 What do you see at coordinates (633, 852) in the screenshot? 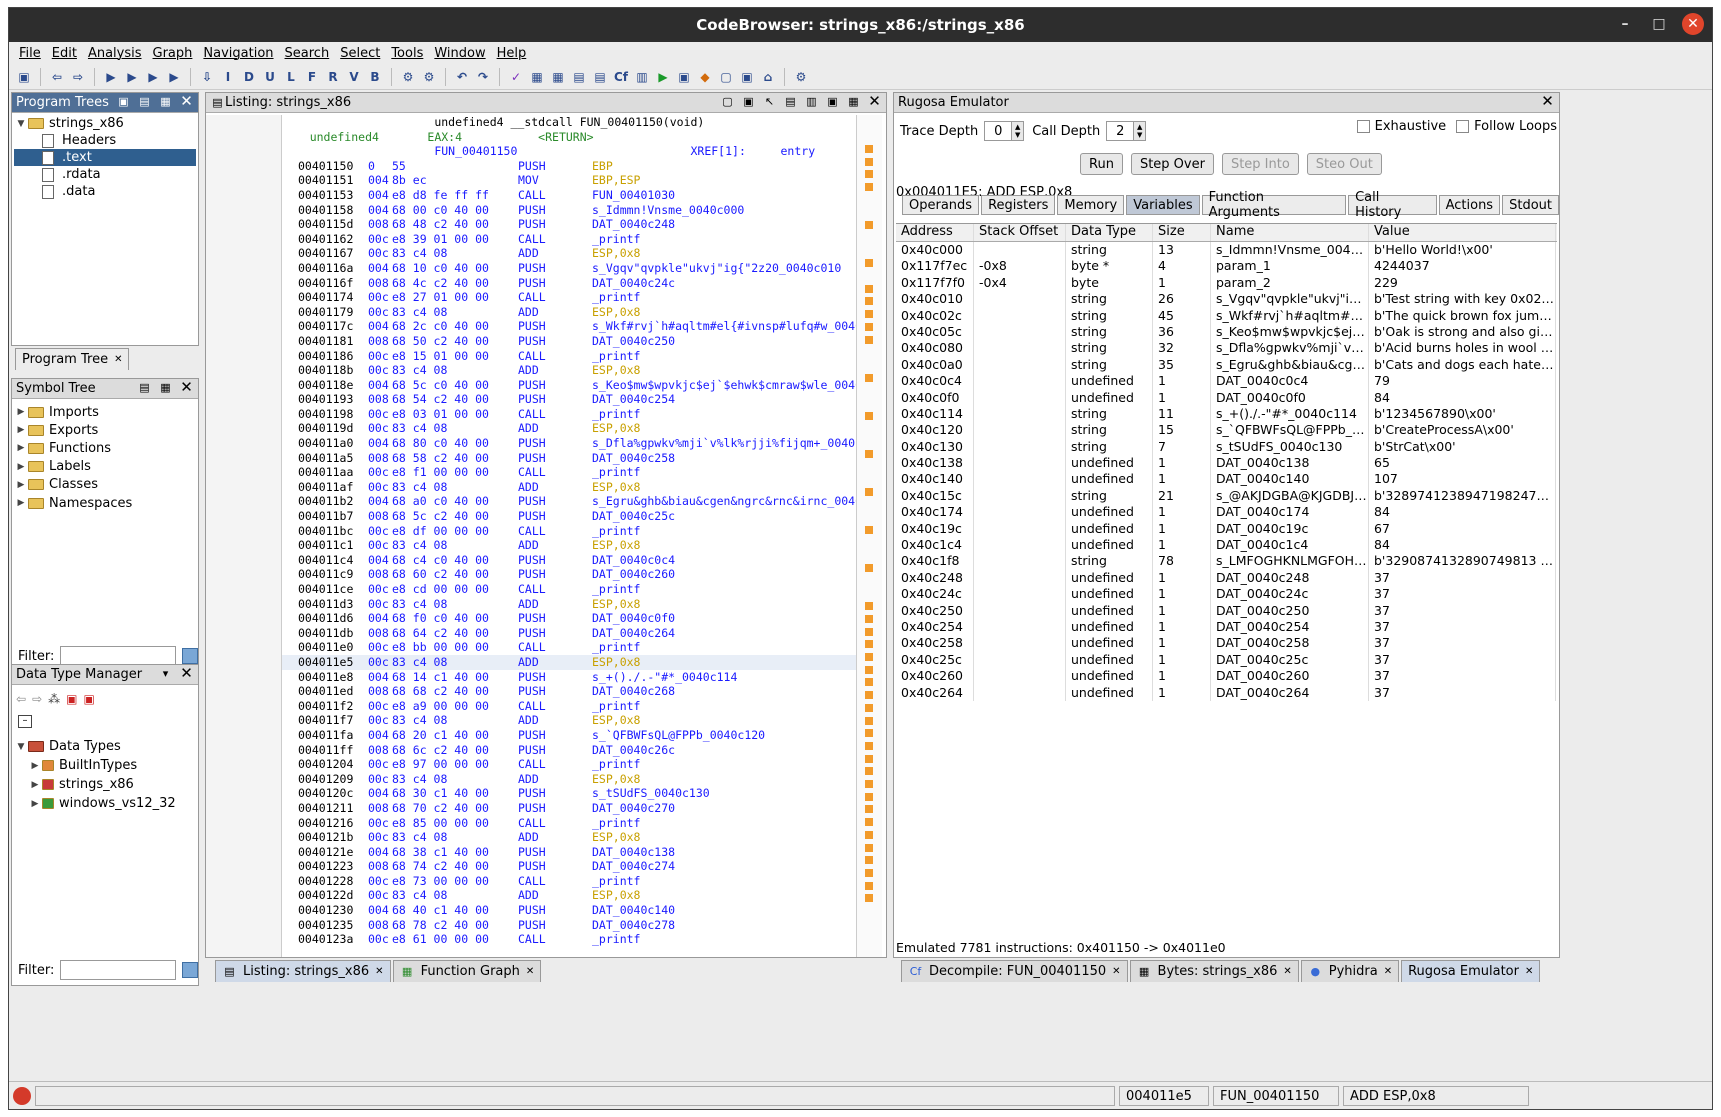
I see `listing-operand: DAT_0040c138` at bounding box center [633, 852].